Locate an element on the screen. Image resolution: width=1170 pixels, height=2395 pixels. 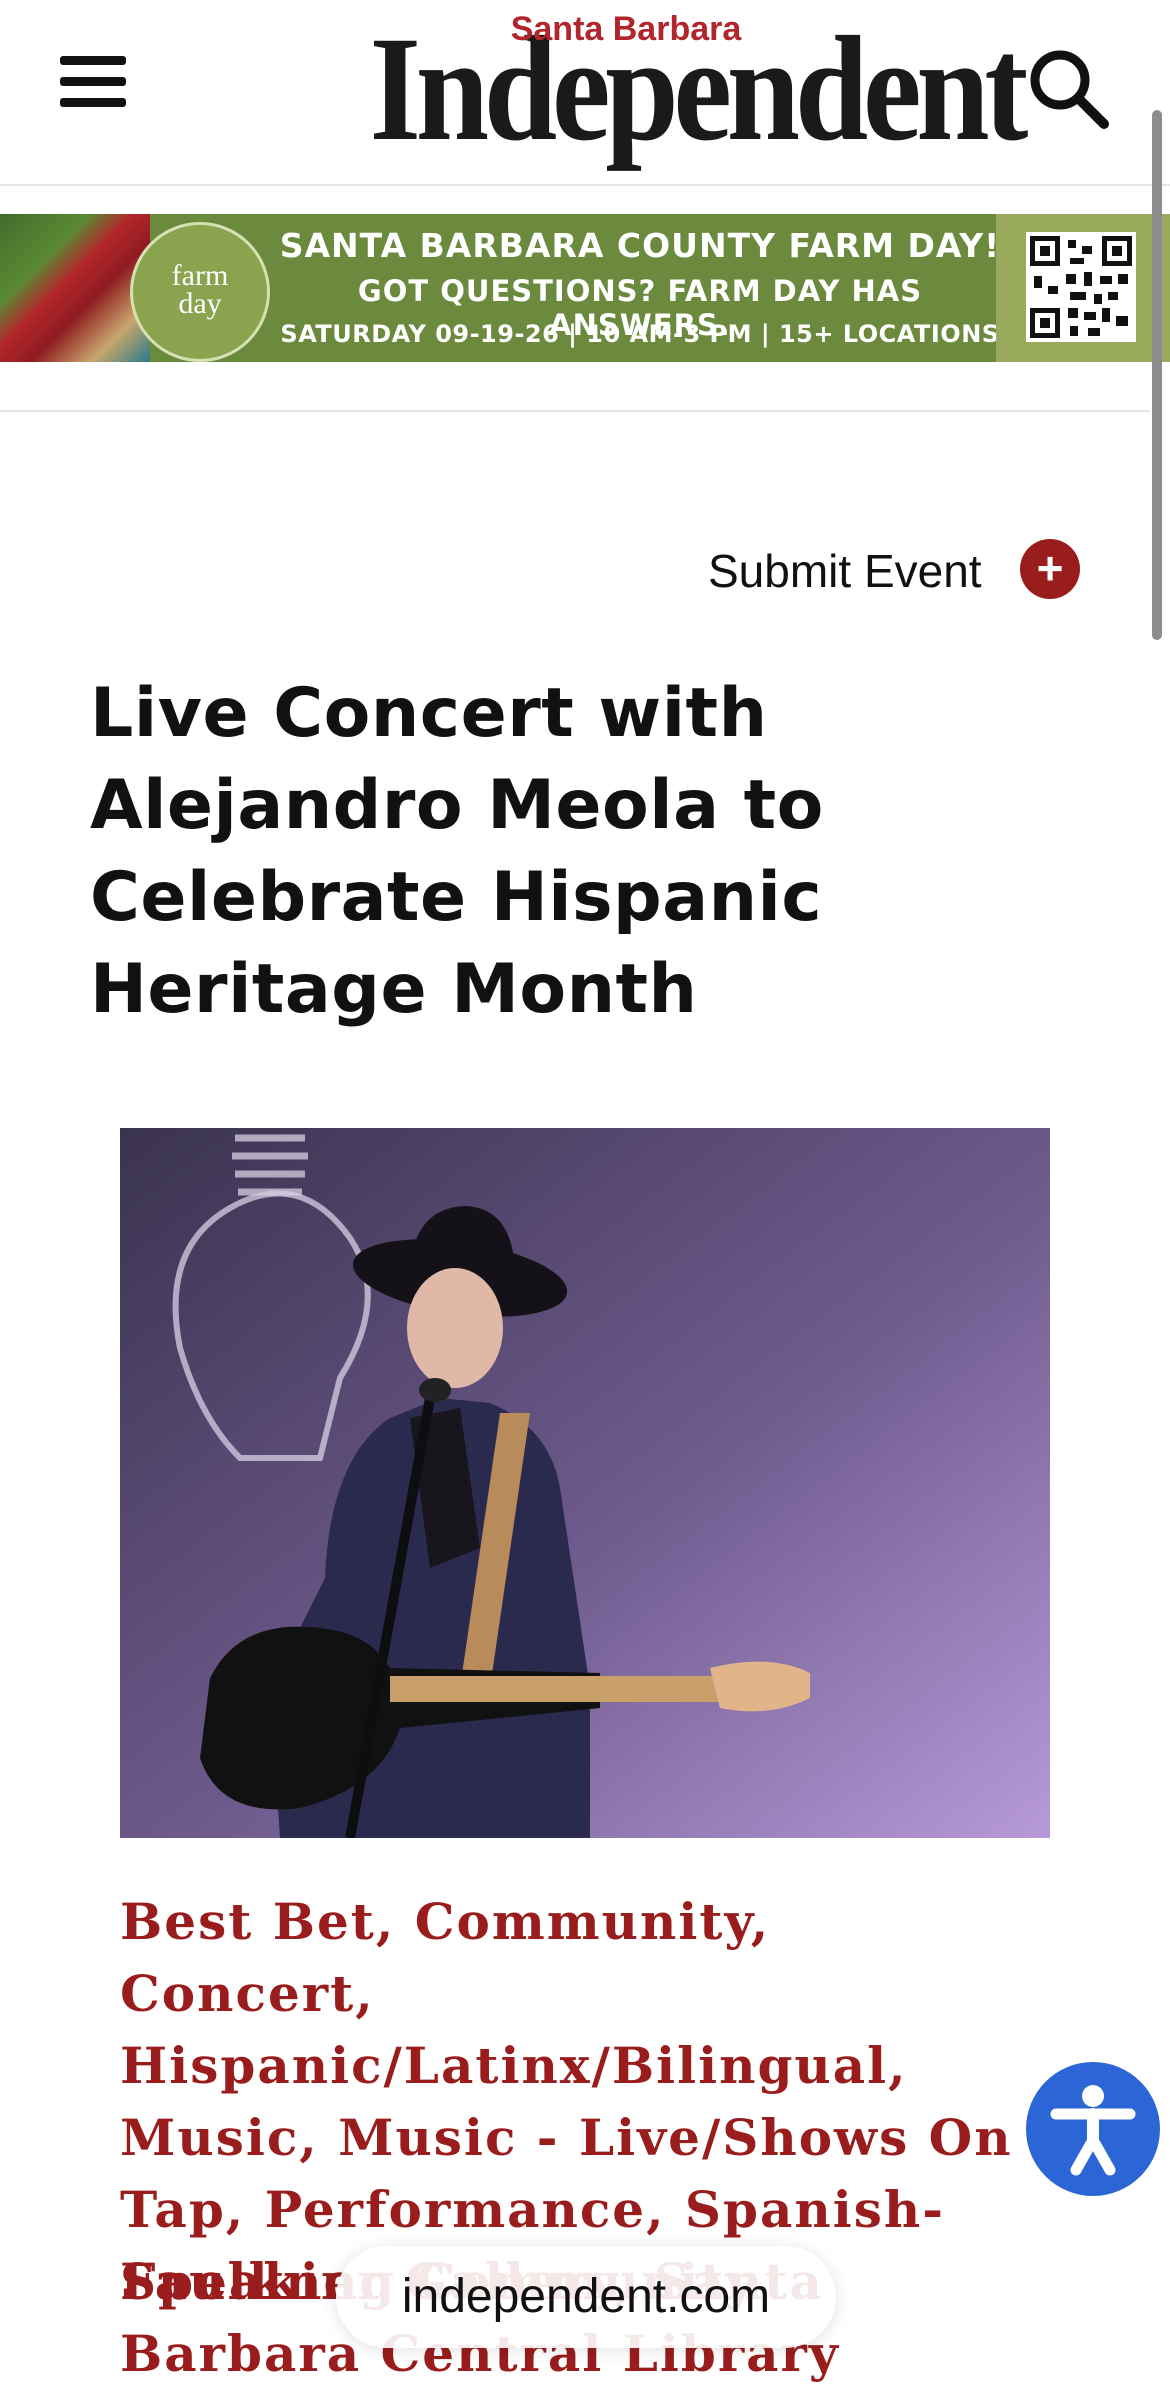
browser-url-bar: independent.com is located at coordinates (586, 2297).